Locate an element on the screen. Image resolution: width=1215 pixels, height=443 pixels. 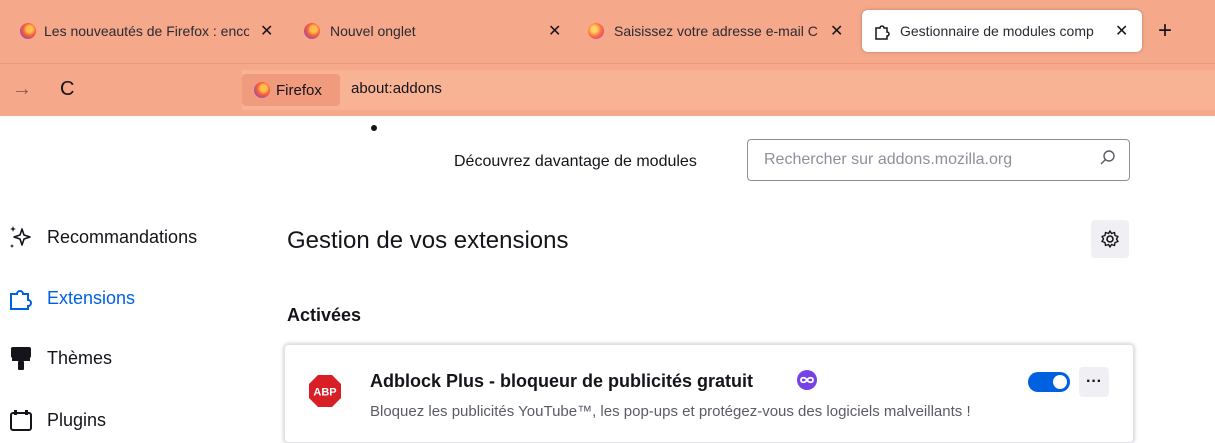
sidebar-item-plugins: Plugins is located at coordinates (56, 420).